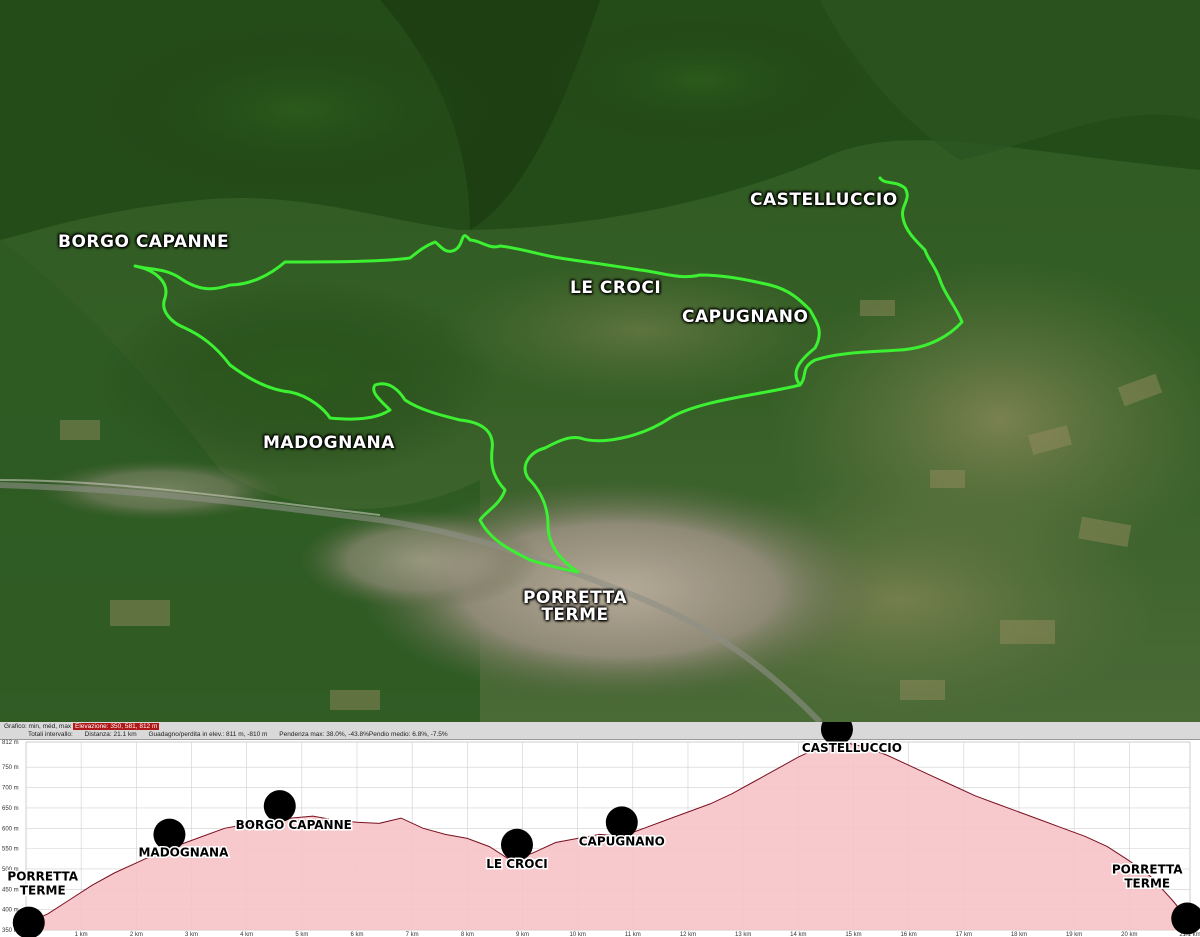 The image size is (1200, 937). I want to click on x-tick-label: 2 km, so click(136, 934).